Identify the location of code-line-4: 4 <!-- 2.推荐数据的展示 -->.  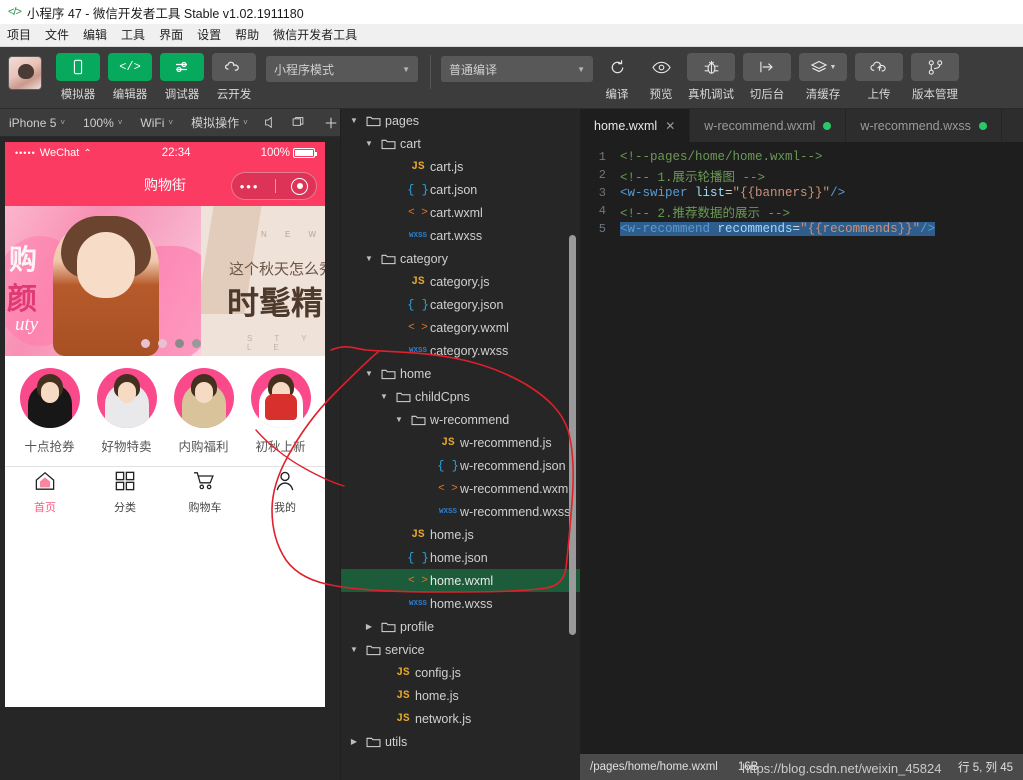
(801, 211).